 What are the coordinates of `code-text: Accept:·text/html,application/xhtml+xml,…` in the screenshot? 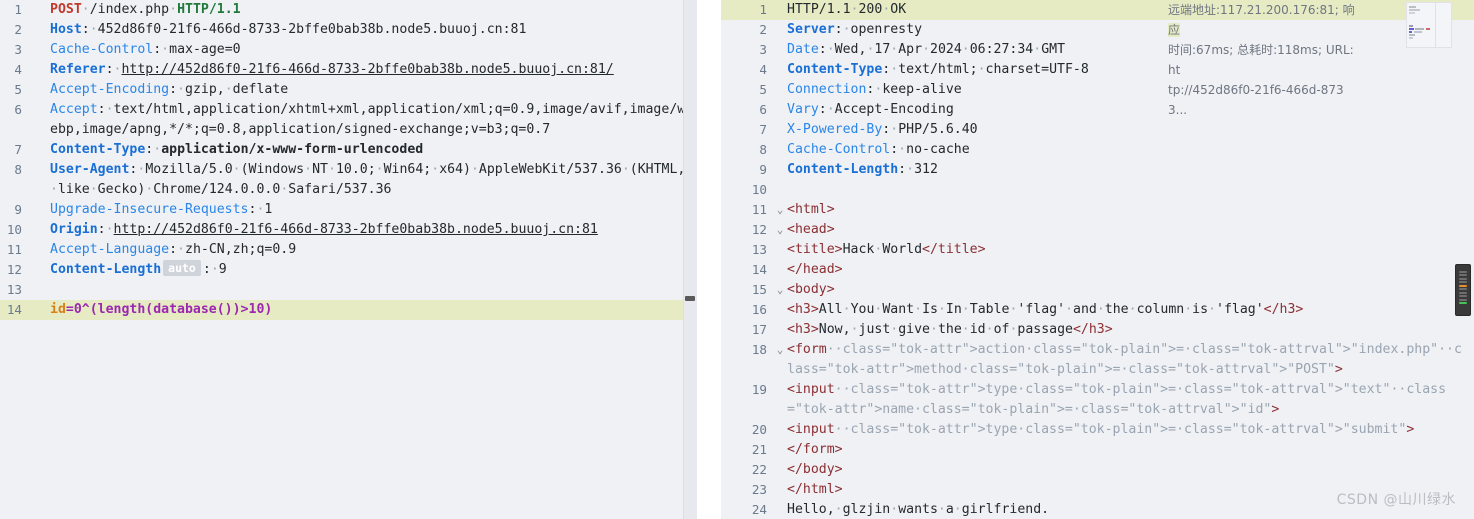 It's located at (373, 120).